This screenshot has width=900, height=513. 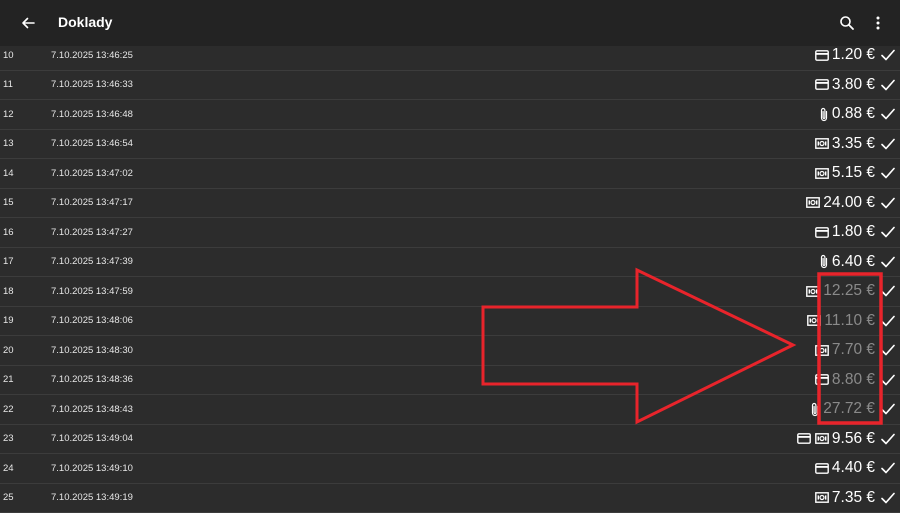 I want to click on receipt-amount-area: 27.72 €, so click(x=853, y=409).